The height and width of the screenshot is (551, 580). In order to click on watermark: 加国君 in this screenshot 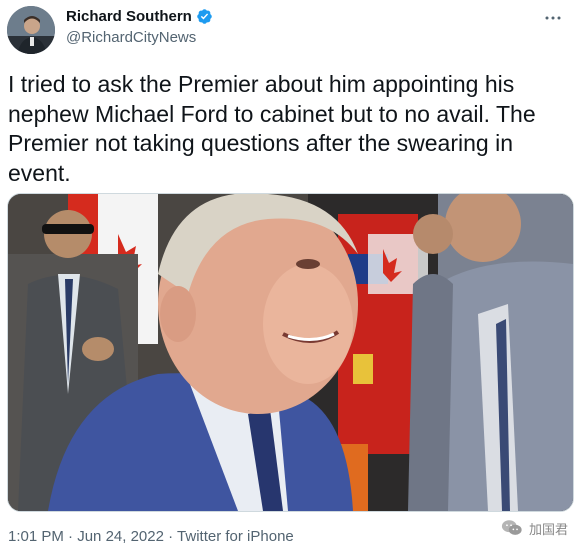, I will do `click(534, 528)`.